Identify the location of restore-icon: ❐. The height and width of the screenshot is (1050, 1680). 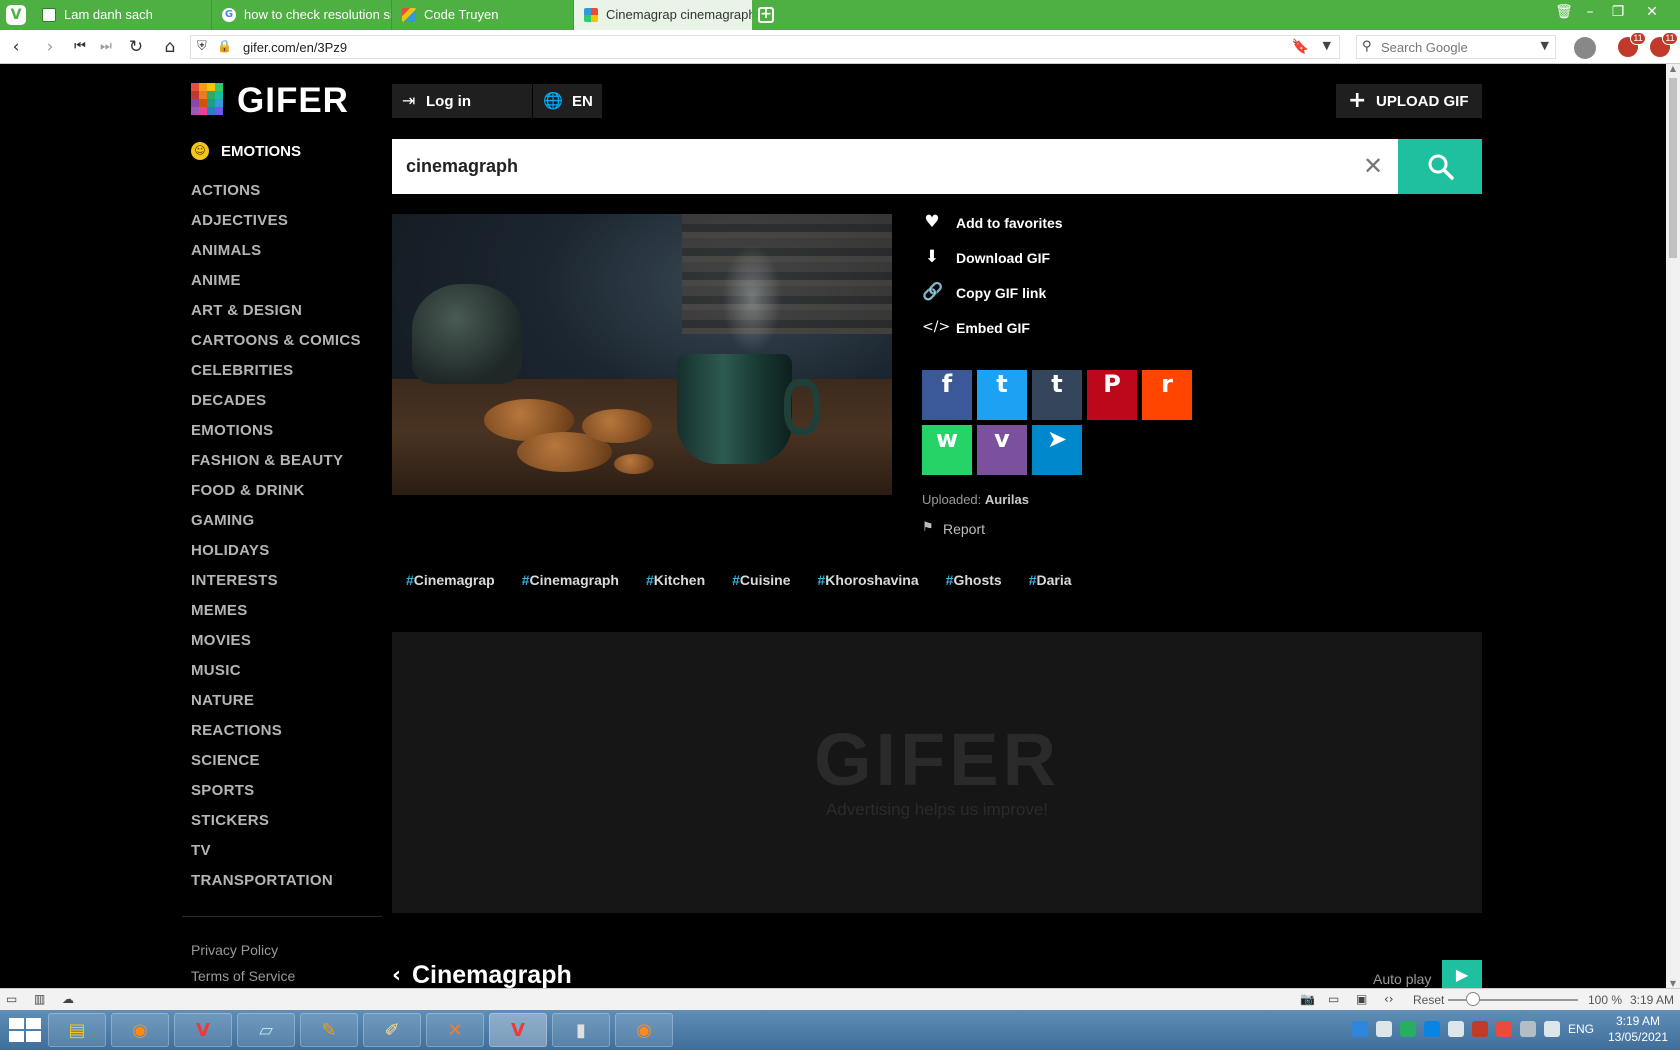
(1618, 12).